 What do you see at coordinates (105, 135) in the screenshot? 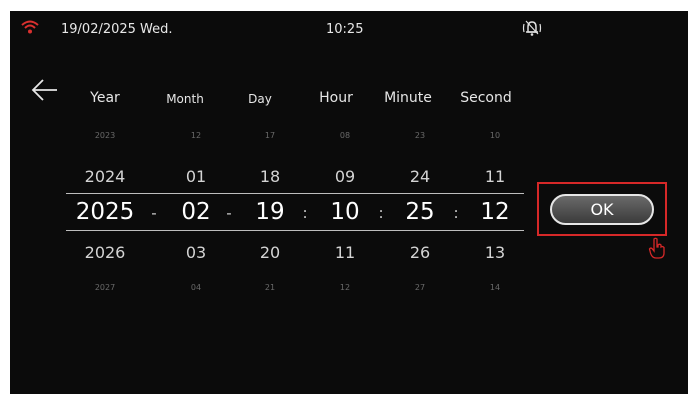
I see `year-prev-2: 2023` at bounding box center [105, 135].